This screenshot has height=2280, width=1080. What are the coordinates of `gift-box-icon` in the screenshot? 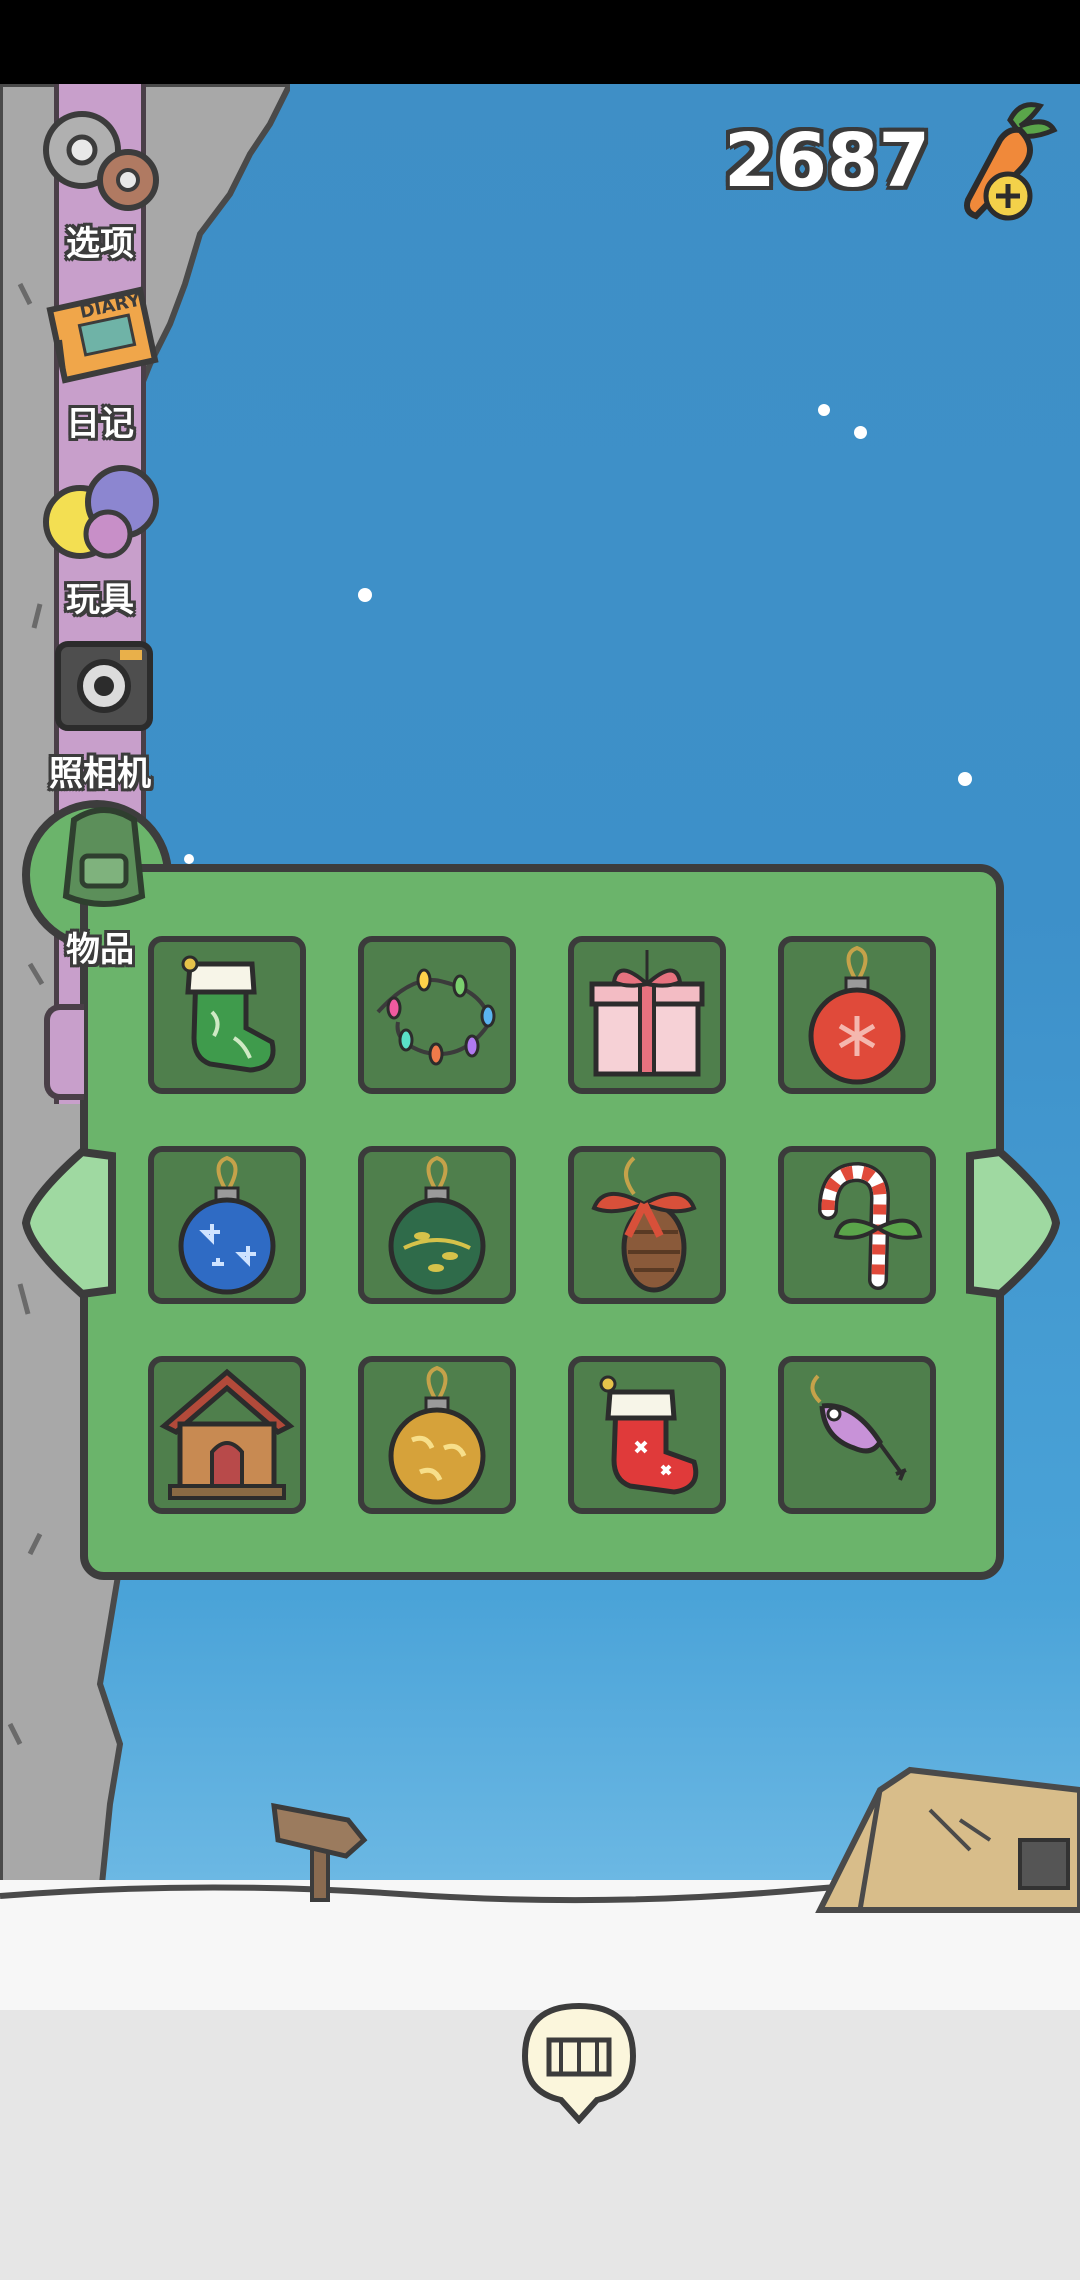 It's located at (647, 1013).